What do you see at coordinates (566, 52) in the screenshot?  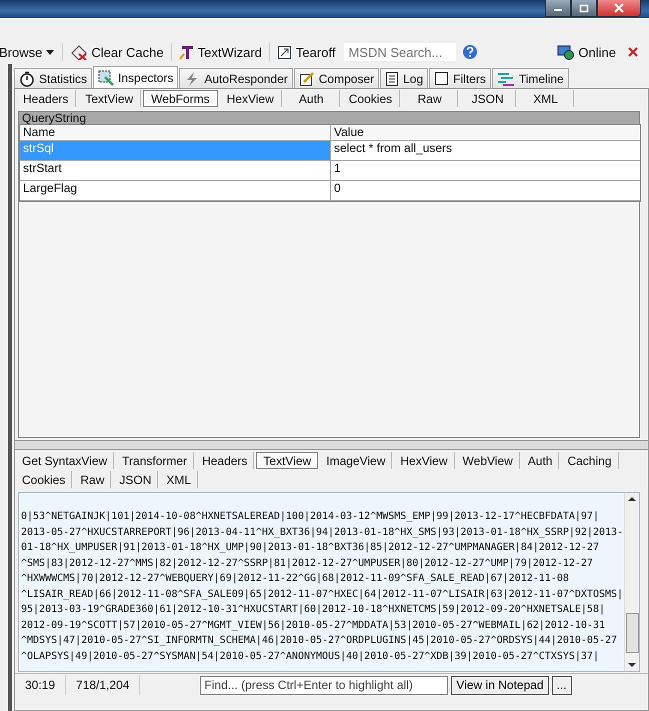 I see `network-icon` at bounding box center [566, 52].